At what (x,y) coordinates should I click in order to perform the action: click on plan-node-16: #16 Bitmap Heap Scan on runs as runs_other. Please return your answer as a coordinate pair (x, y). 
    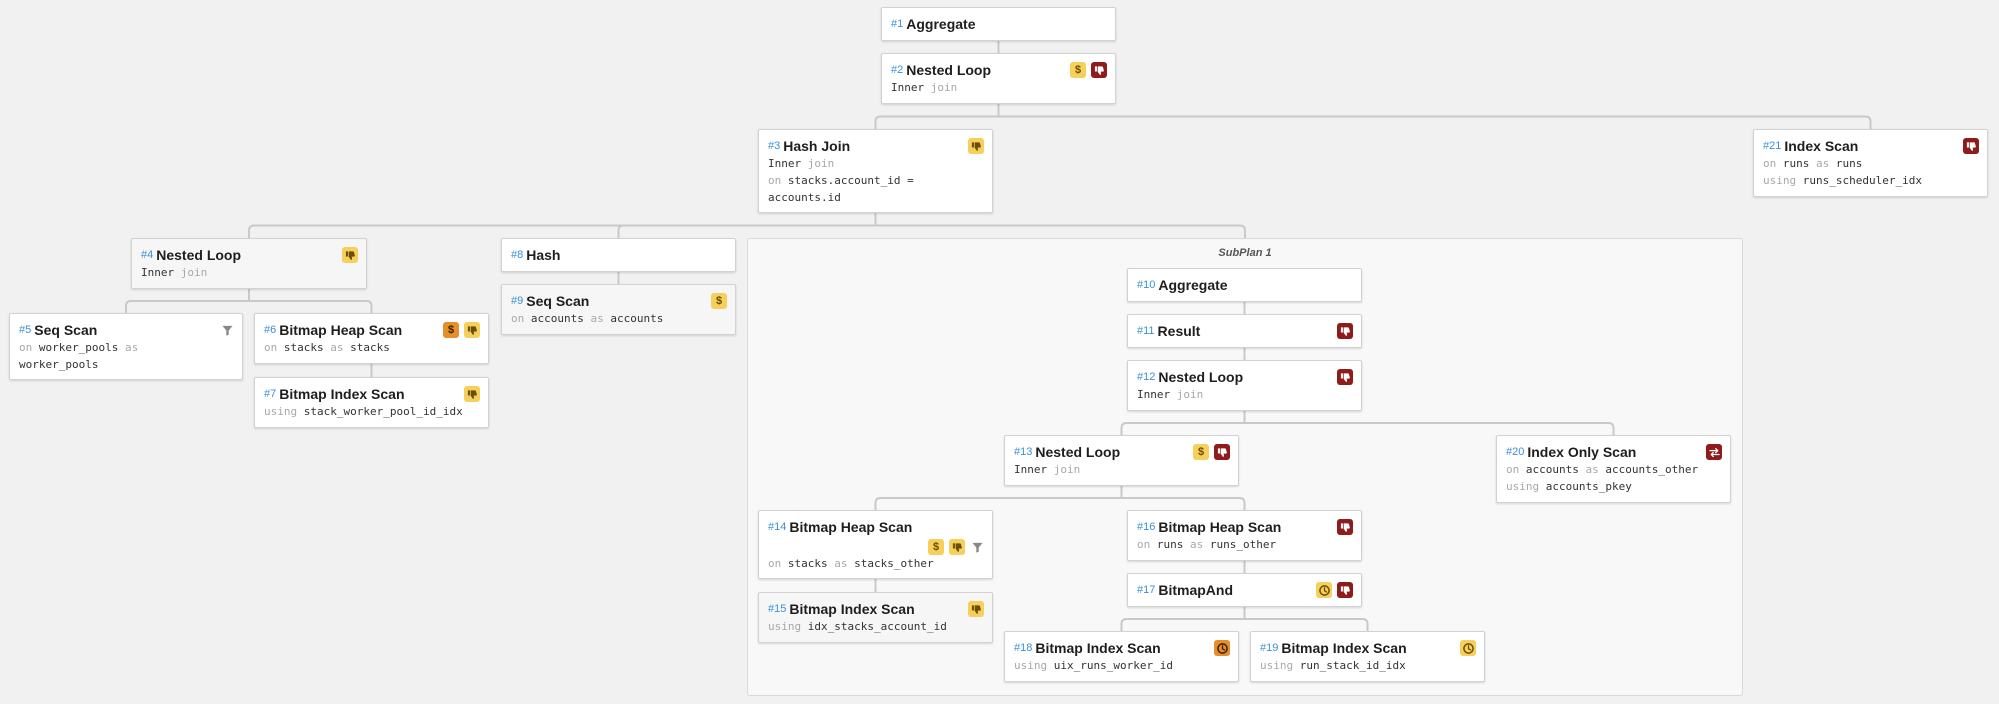
    Looking at the image, I should click on (1244, 535).